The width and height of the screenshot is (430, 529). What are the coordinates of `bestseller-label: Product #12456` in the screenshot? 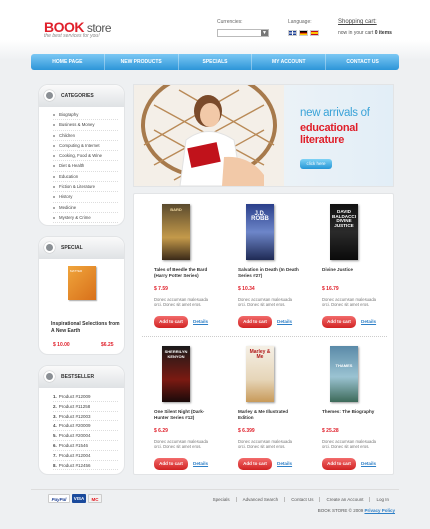 It's located at (74, 465).